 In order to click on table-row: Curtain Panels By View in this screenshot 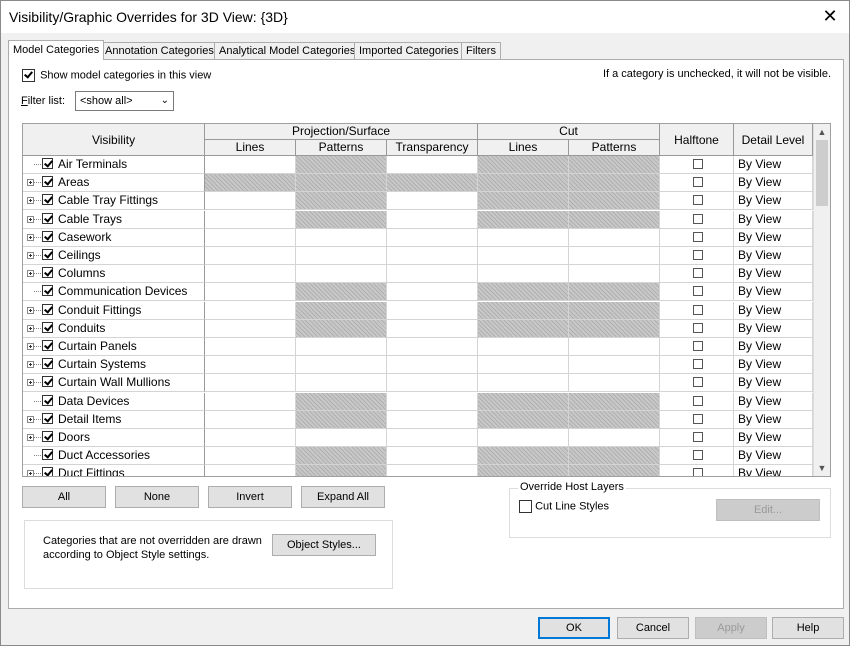, I will do `click(418, 347)`.